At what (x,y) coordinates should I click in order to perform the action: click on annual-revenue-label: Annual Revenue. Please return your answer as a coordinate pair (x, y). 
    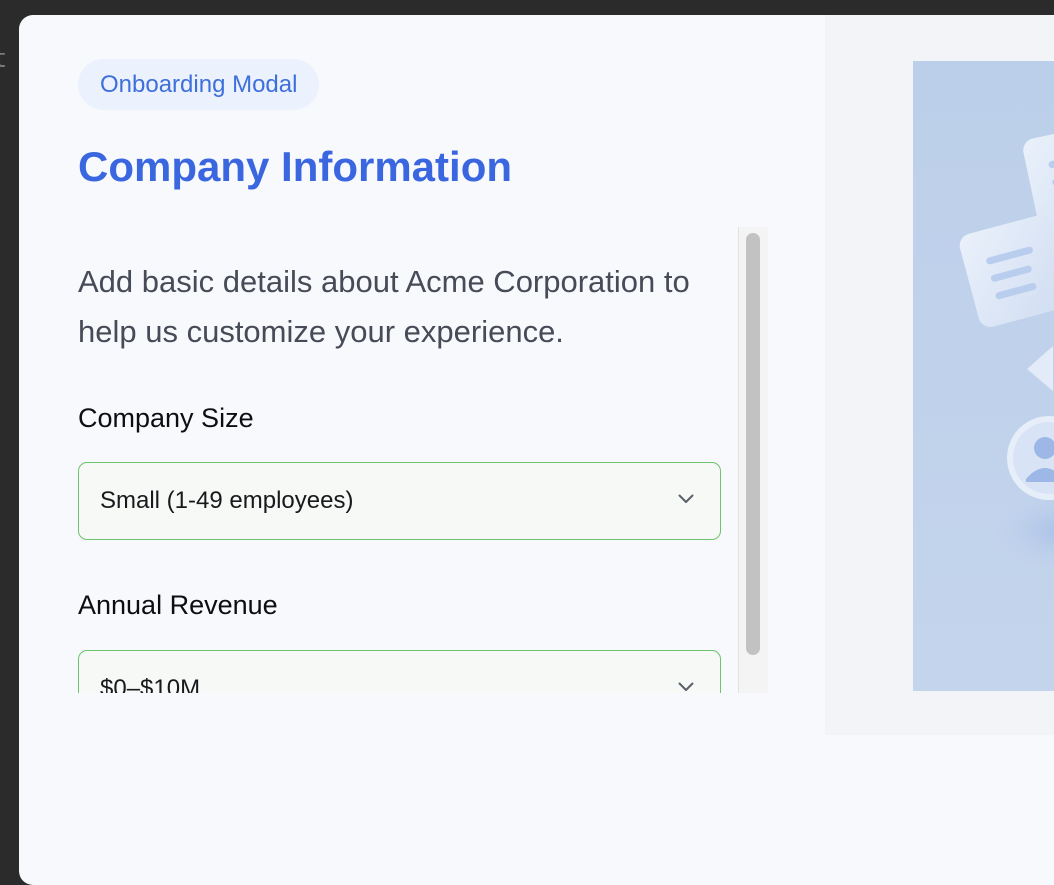
    Looking at the image, I should click on (178, 605).